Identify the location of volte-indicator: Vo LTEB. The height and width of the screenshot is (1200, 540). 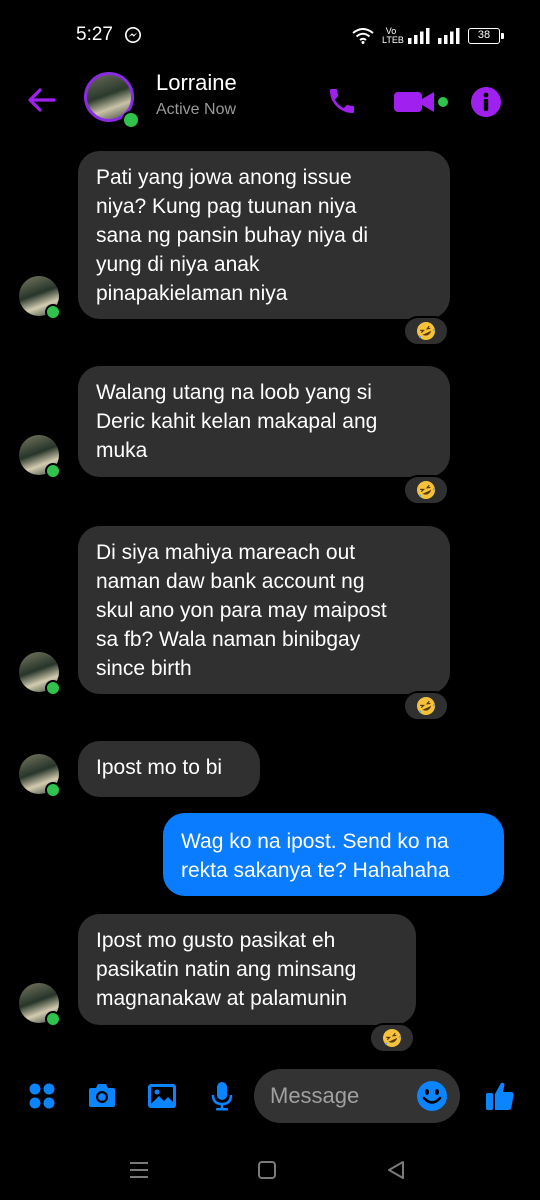
(393, 36).